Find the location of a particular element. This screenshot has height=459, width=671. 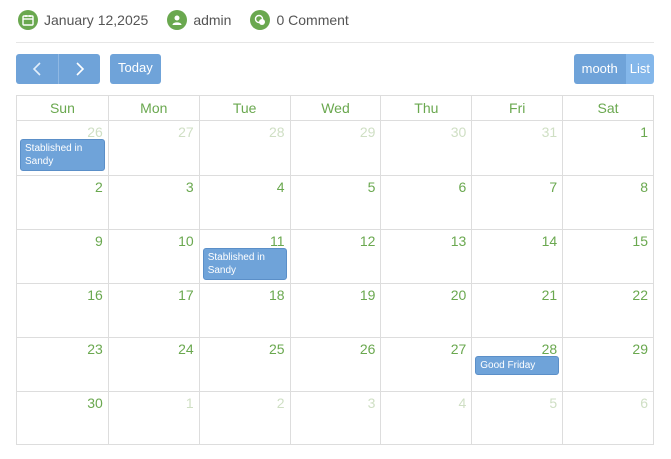

comment-icon is located at coordinates (260, 20).